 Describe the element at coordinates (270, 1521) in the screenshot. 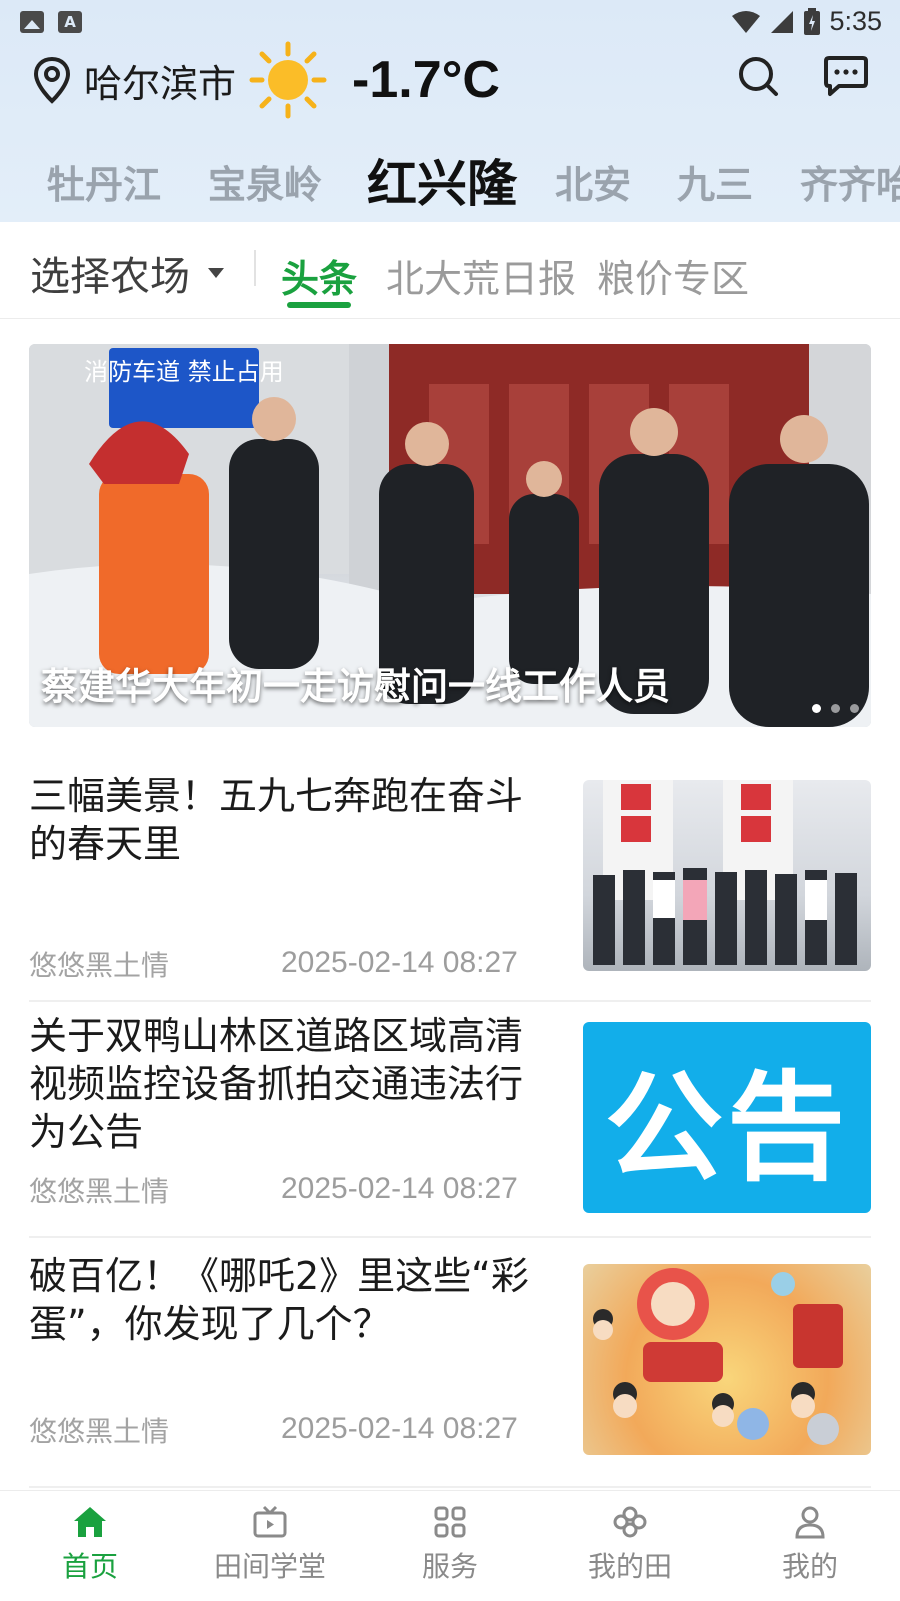

I see `tv-icon` at that location.